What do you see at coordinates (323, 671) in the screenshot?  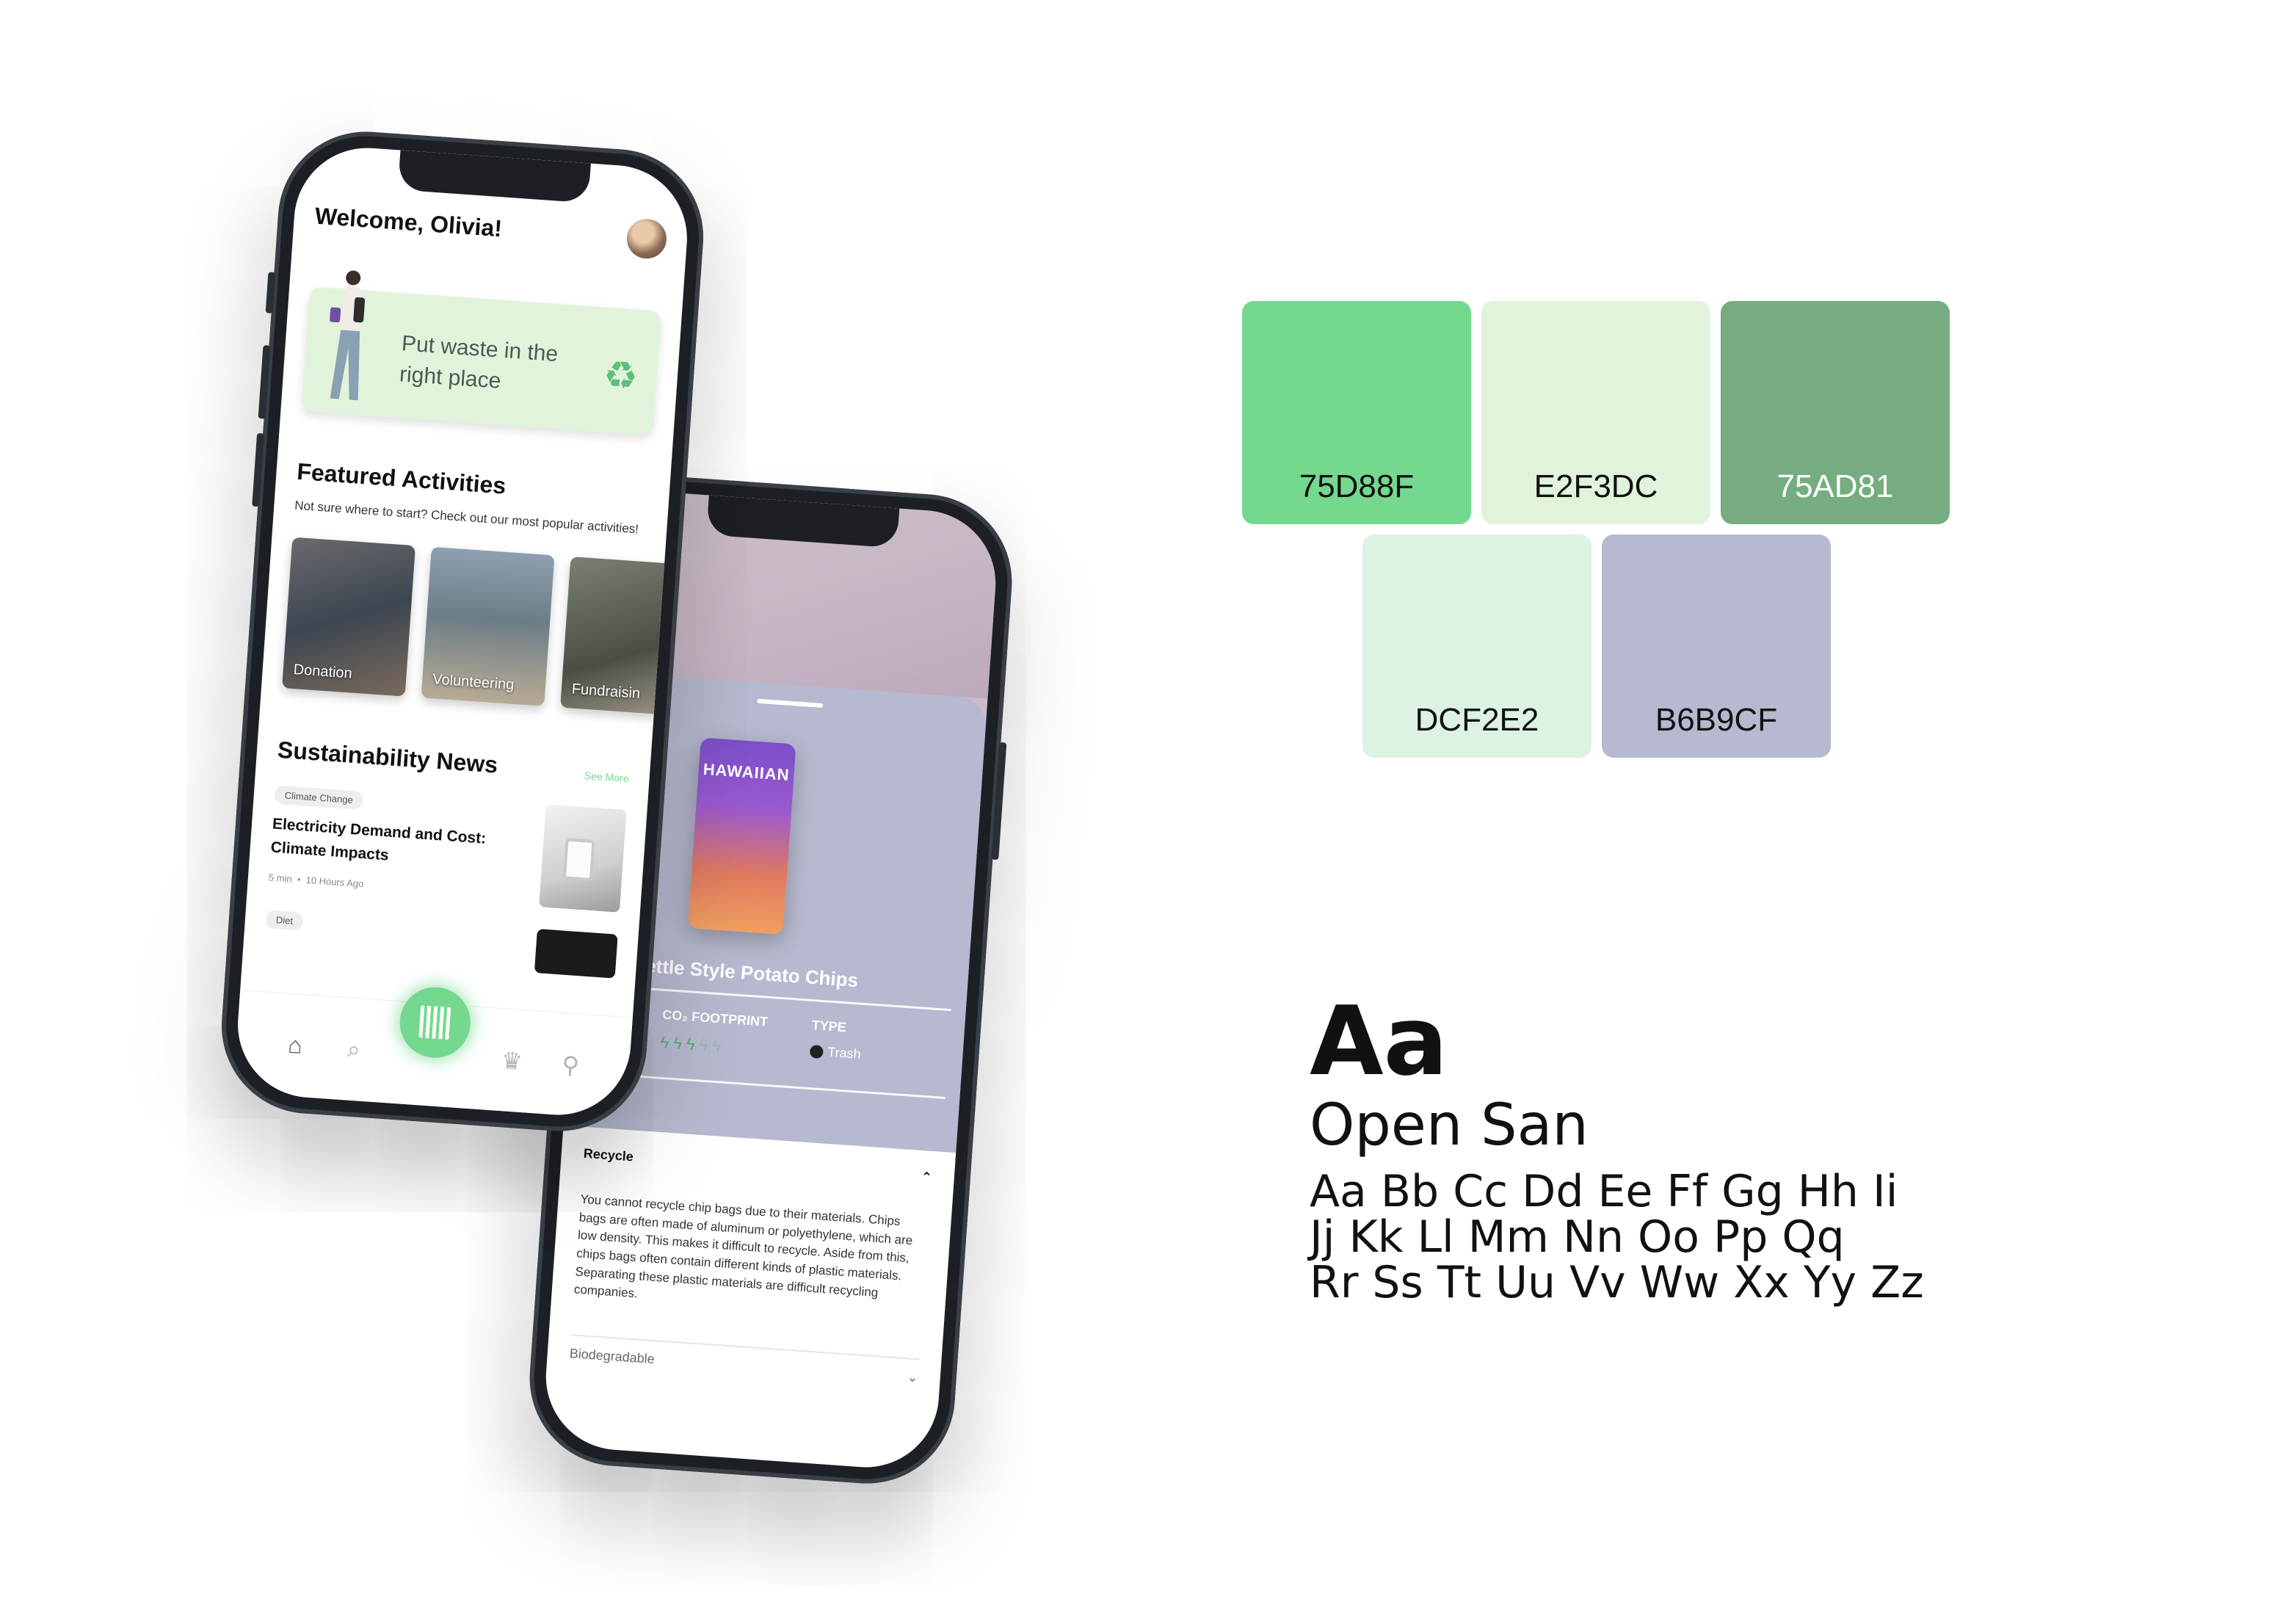 I see `activity-card-label: Donation` at bounding box center [323, 671].